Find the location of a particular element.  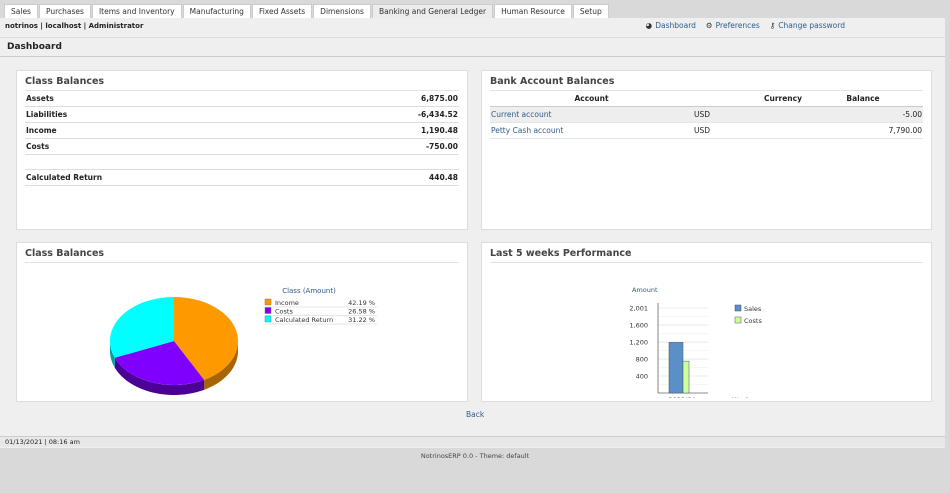

x-tick-label: 2020/04 is located at coordinates (681, 397).